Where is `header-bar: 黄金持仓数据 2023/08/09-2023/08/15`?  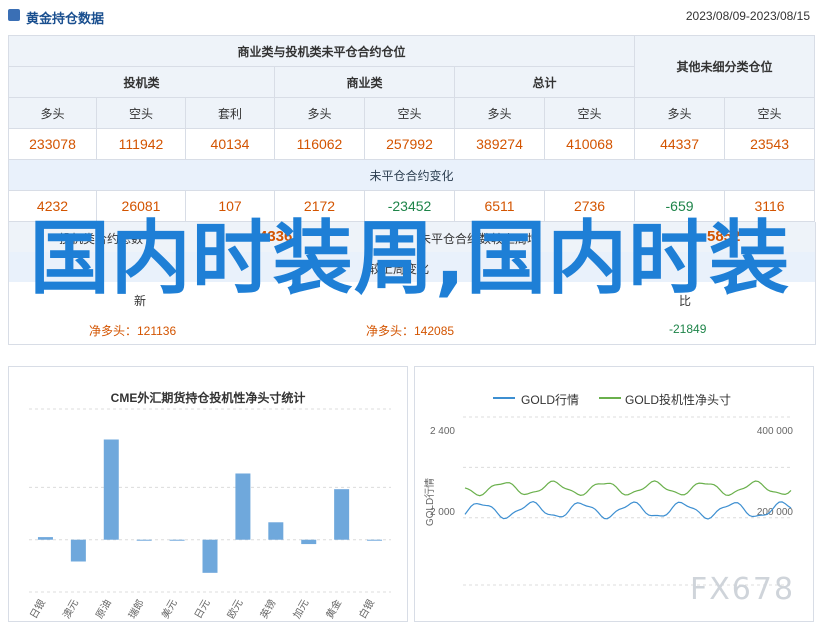 header-bar: 黄金持仓数据 2023/08/09-2023/08/15 is located at coordinates (410, 16).